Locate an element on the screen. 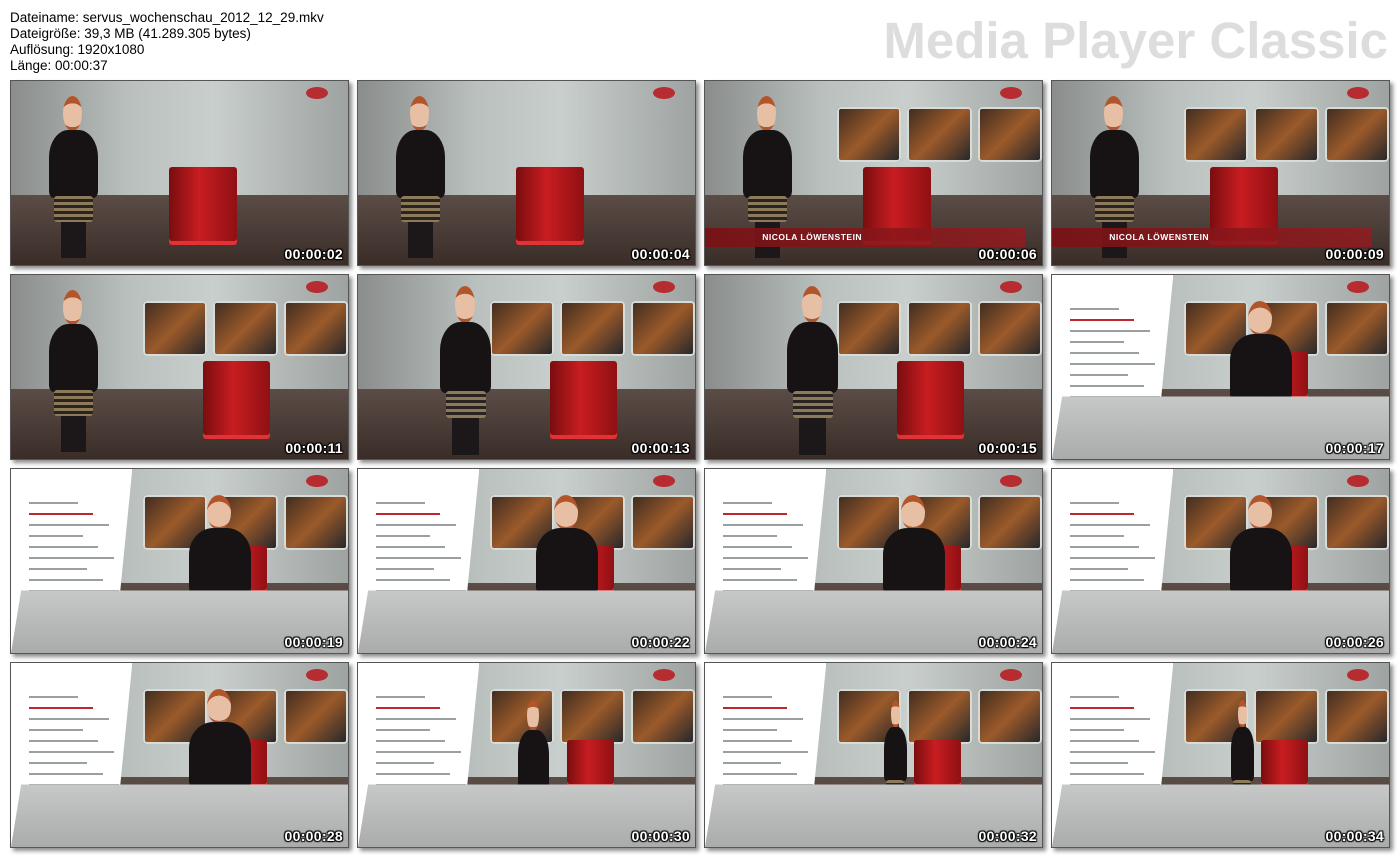 The height and width of the screenshot is (857, 1400). video-thumbnail: 00:00:24 is located at coordinates (873, 561).